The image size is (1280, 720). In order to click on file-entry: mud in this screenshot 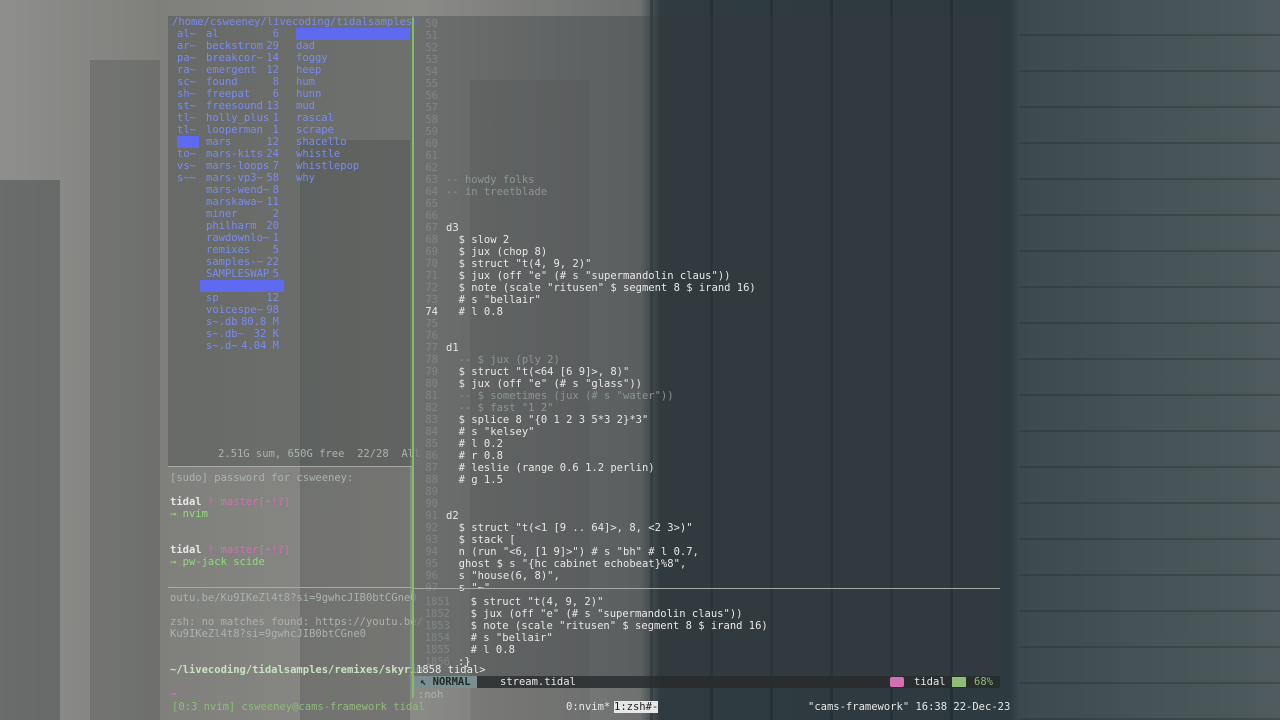, I will do `click(305, 106)`.